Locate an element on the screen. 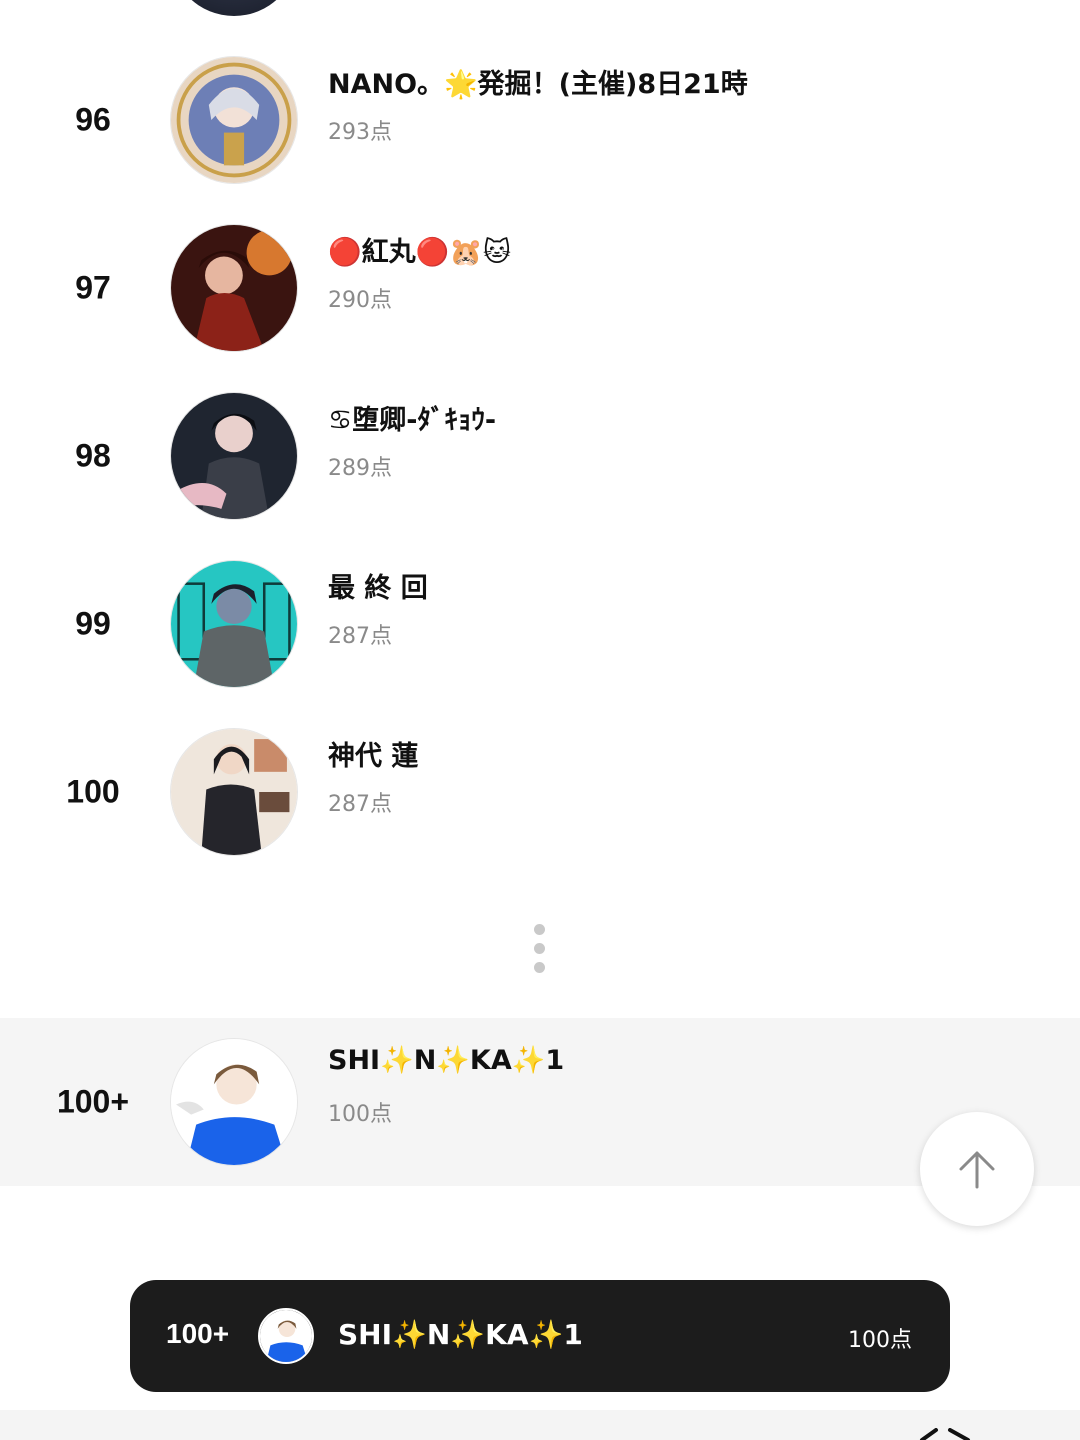  ranking-row: 99 最 終 回 287点 is located at coordinates (540, 624).